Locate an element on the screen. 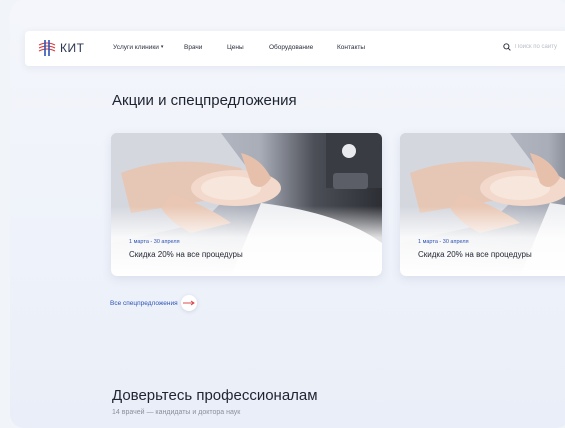 This screenshot has width=565, height=428. nav-item-doctors: Врачи is located at coordinates (193, 47).